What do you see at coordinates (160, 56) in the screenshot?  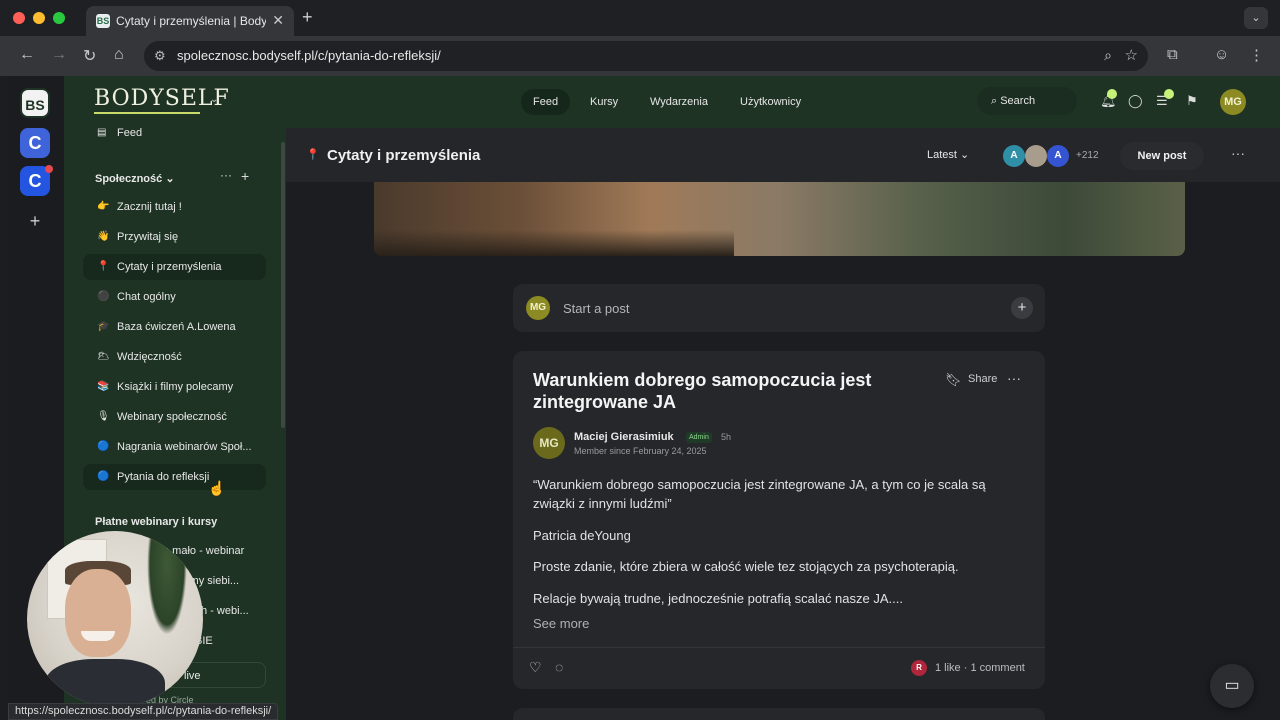 I see `site-settings-icon: ⚙` at bounding box center [160, 56].